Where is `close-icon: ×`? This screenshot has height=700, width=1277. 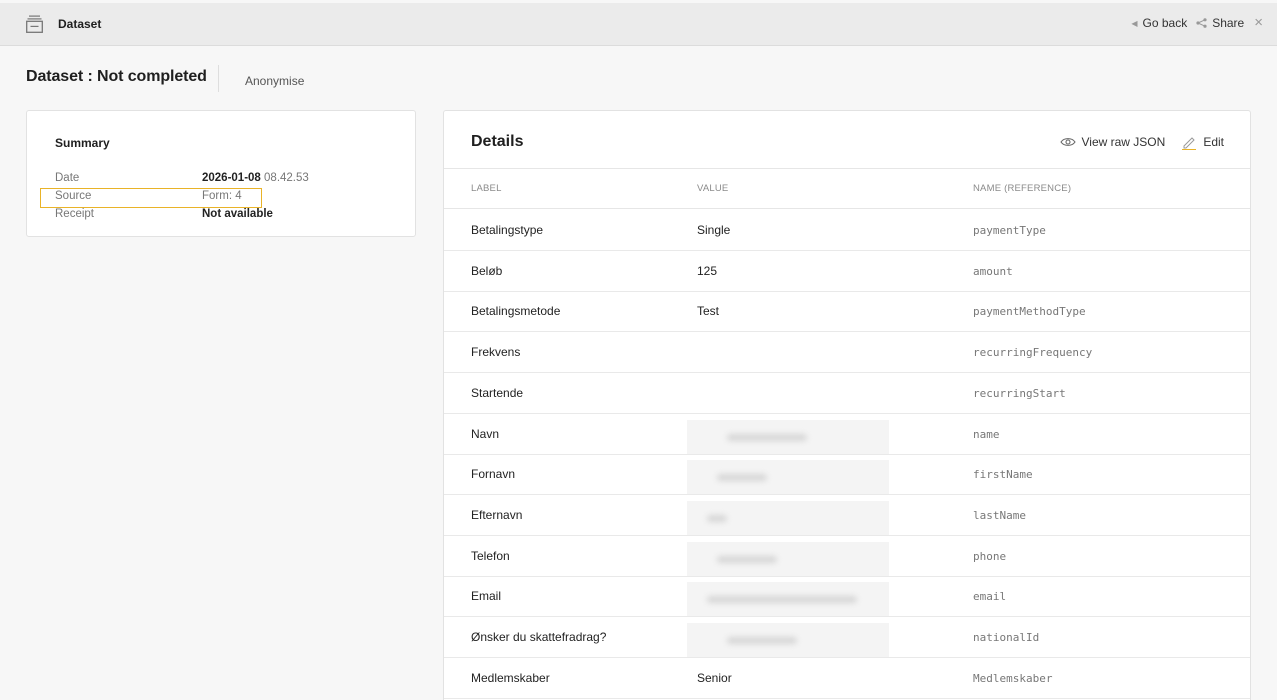
close-icon: × is located at coordinates (1258, 22).